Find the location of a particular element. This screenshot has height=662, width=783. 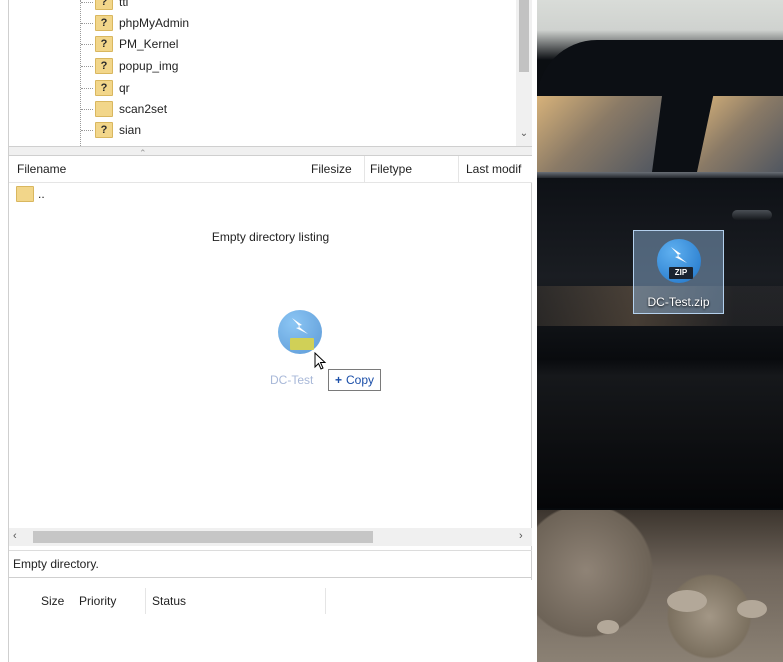

file-list-horizontal-scrollbar: ‹ › is located at coordinates (270, 537).